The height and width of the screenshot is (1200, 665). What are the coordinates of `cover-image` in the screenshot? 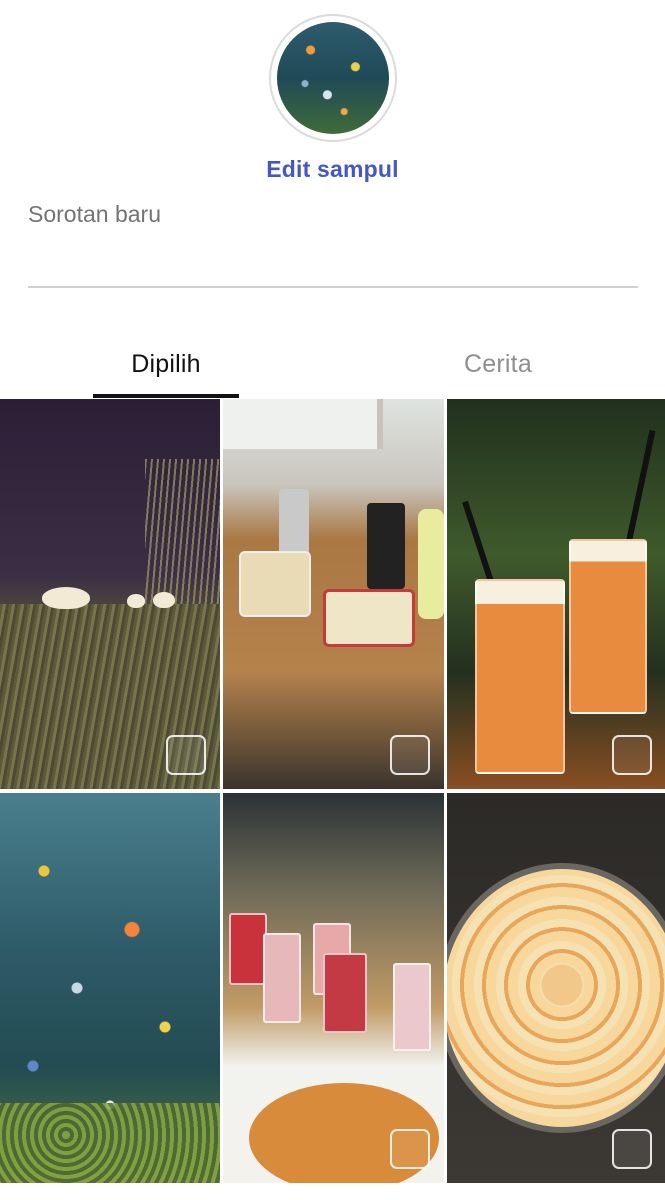 It's located at (333, 78).